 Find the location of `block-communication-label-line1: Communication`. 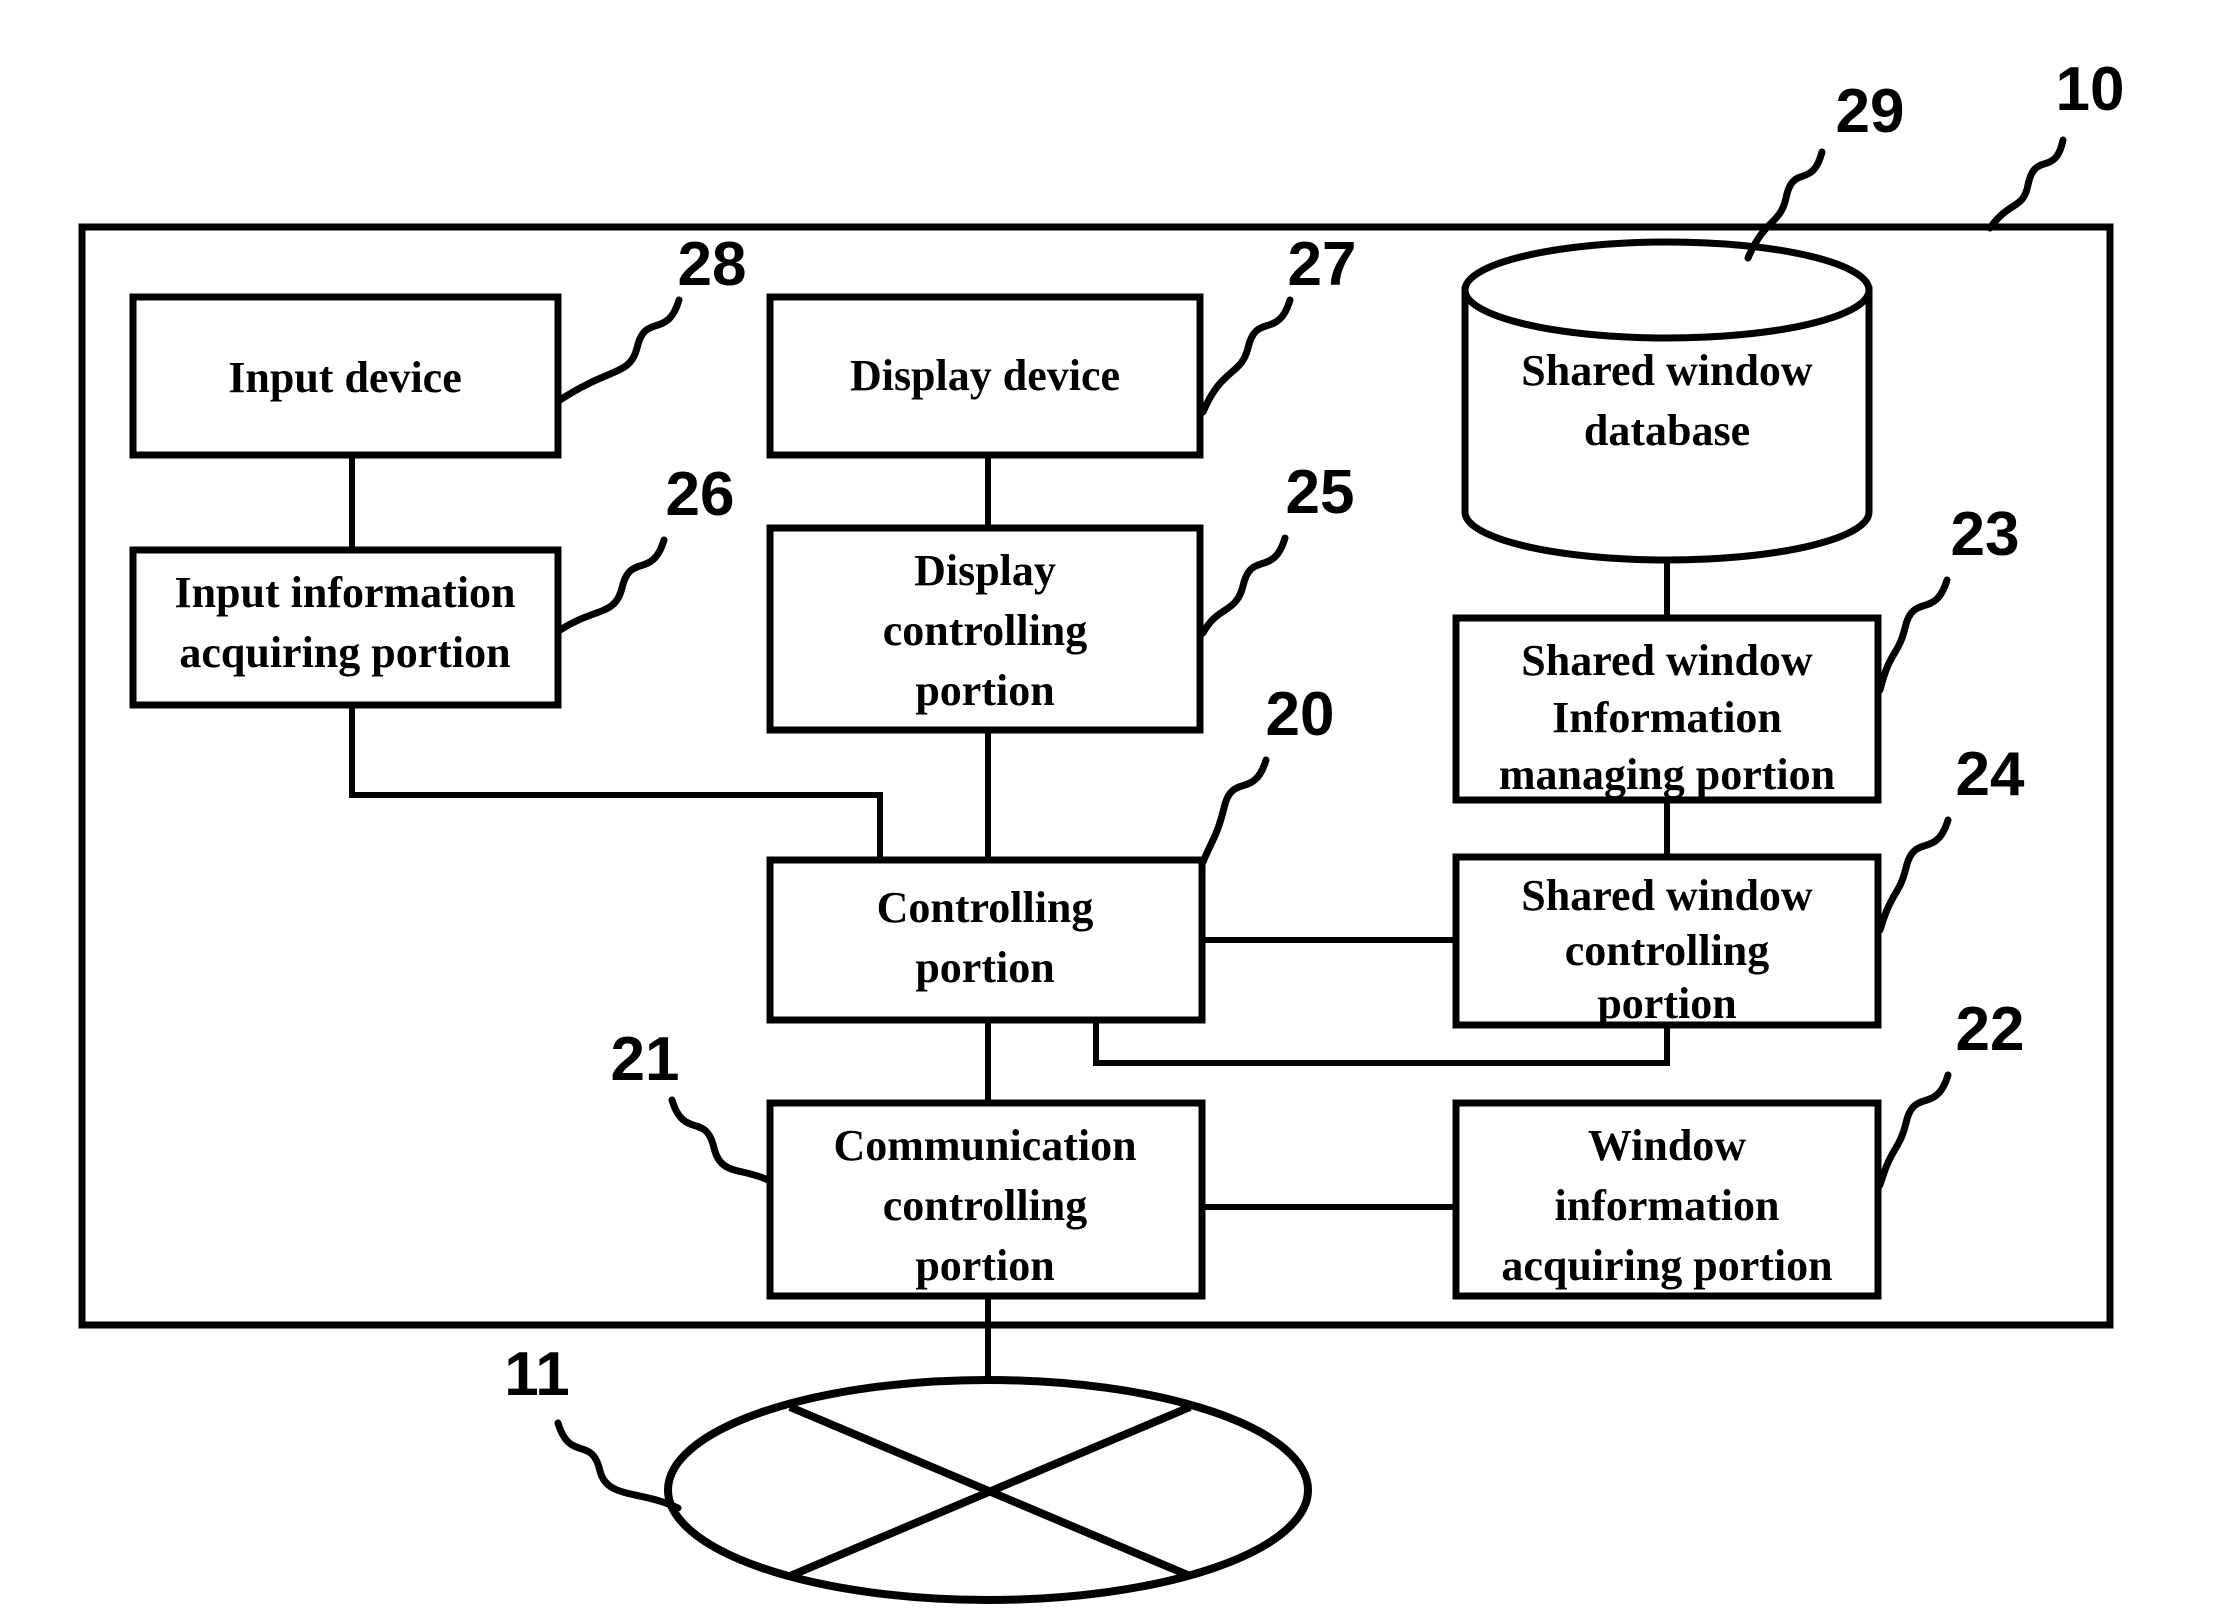

block-communication-label-line1: Communication is located at coordinates (984, 1145).